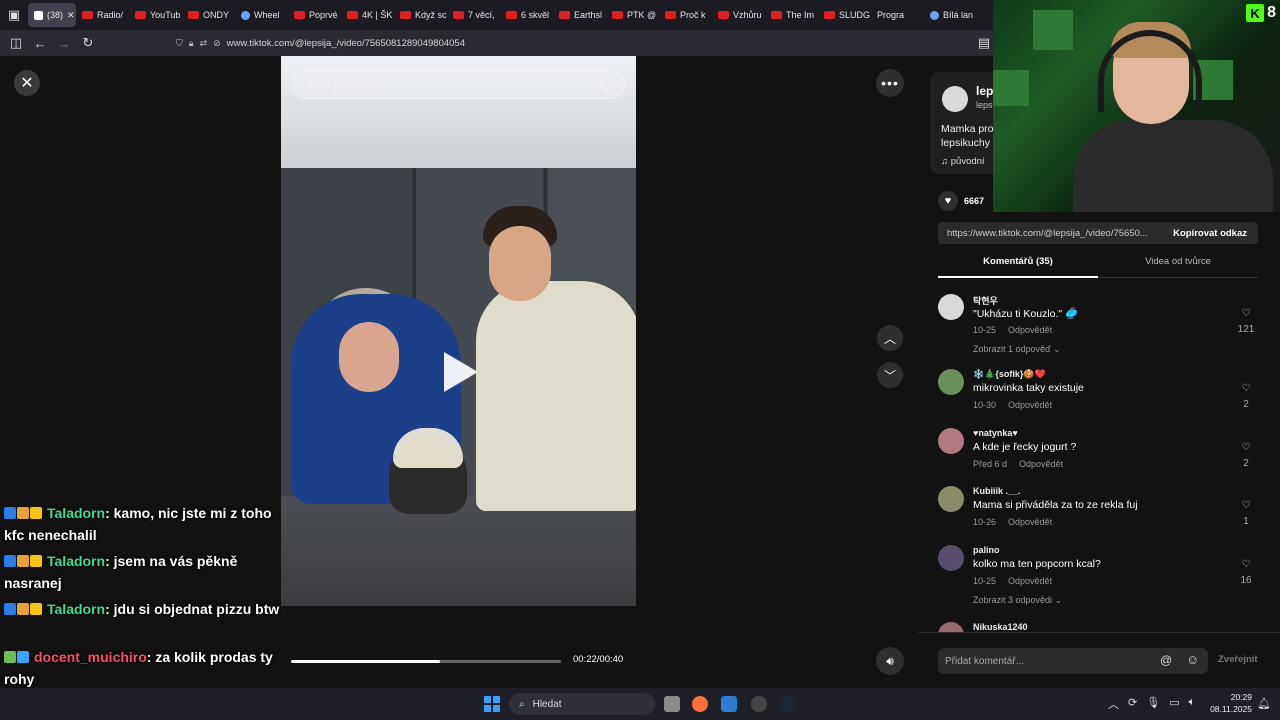 This screenshot has width=1280, height=720. What do you see at coordinates (890, 338) in the screenshot?
I see `previous-video-button: ︿` at bounding box center [890, 338].